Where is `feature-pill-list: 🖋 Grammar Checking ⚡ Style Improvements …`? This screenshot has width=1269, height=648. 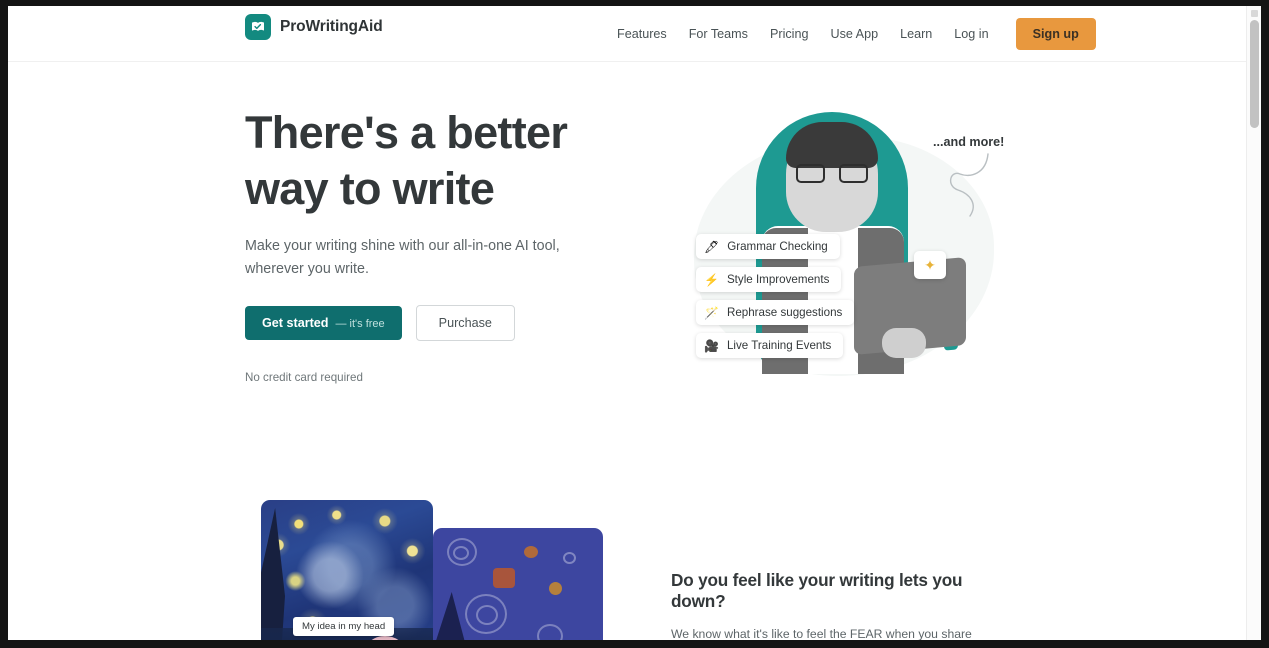 feature-pill-list: 🖋 Grammar Checking ⚡ Style Improvements … is located at coordinates (775, 296).